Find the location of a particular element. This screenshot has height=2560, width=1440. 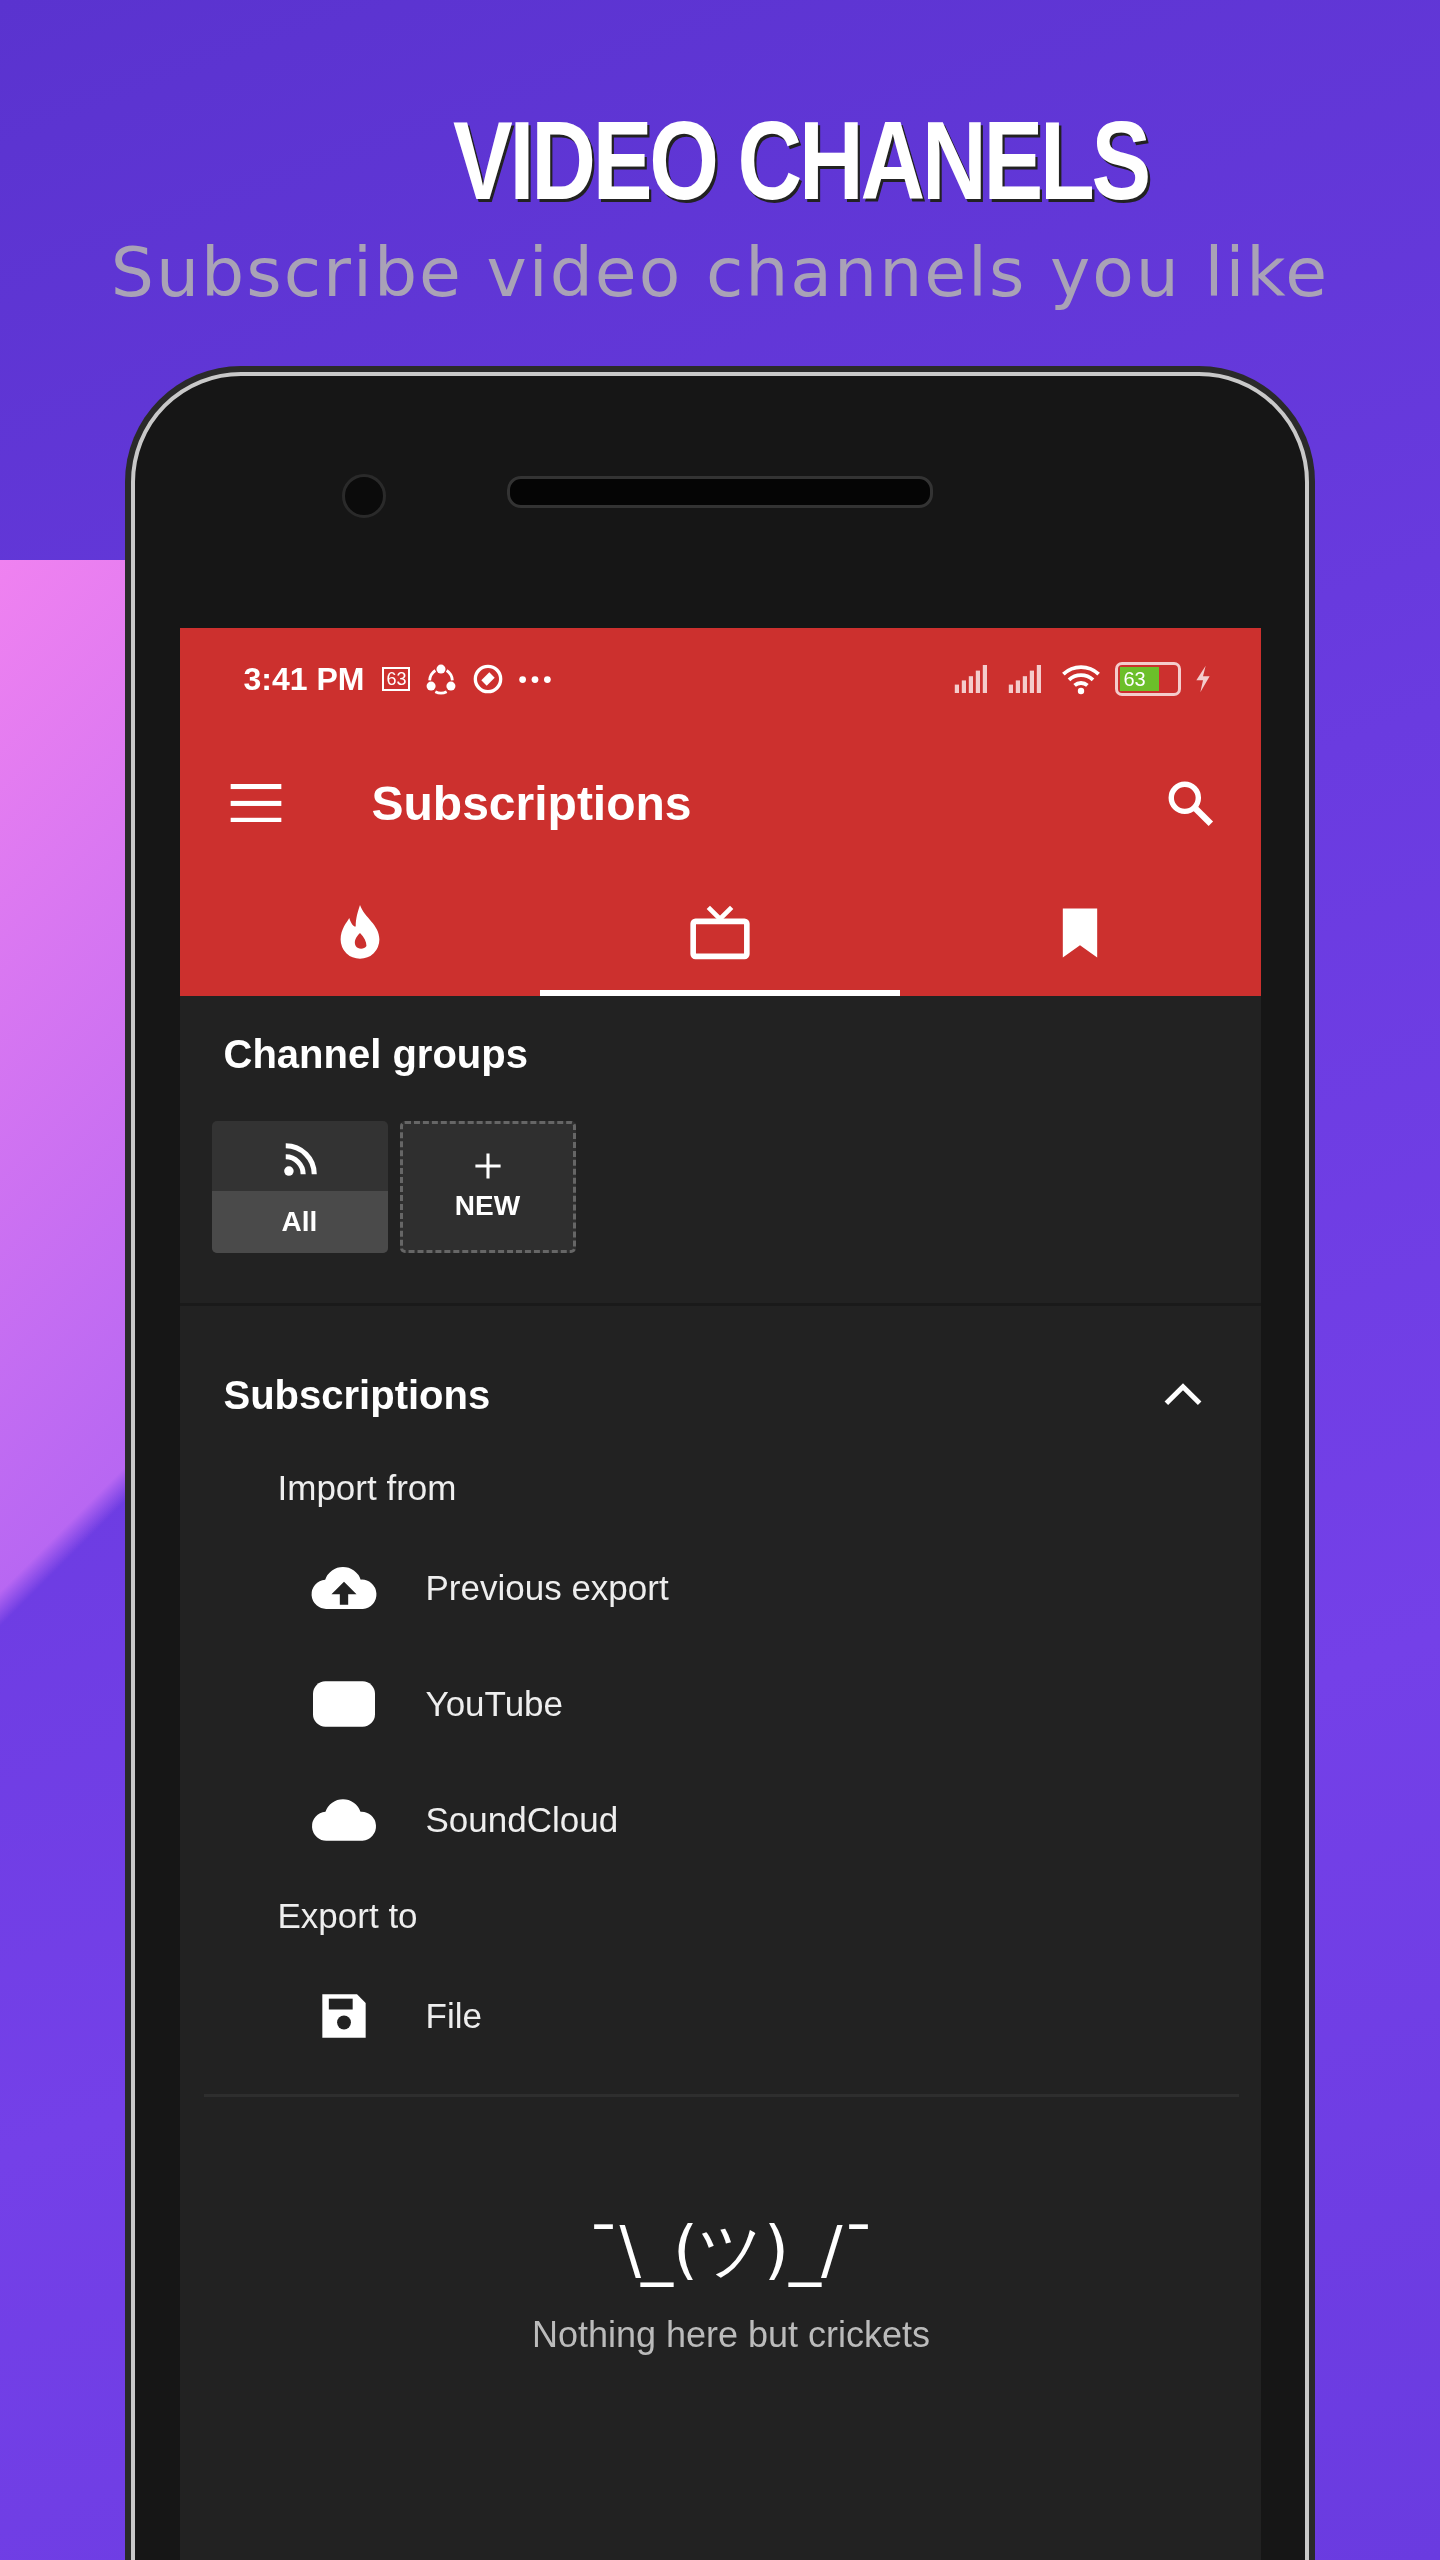

list-heading: Export to is located at coordinates (347, 1916).